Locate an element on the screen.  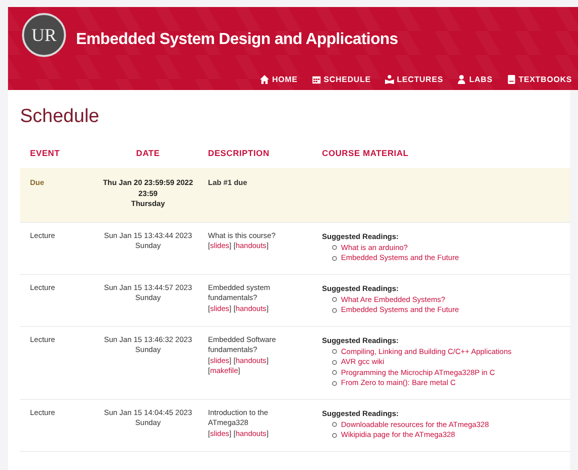
person-icon is located at coordinates (461, 79).